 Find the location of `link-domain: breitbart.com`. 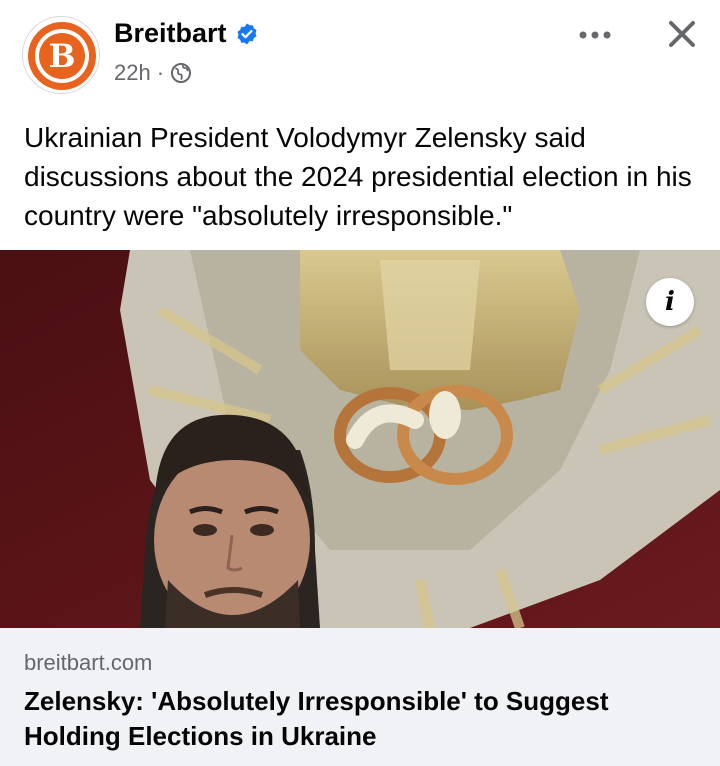

link-domain: breitbart.com is located at coordinates (88, 662).